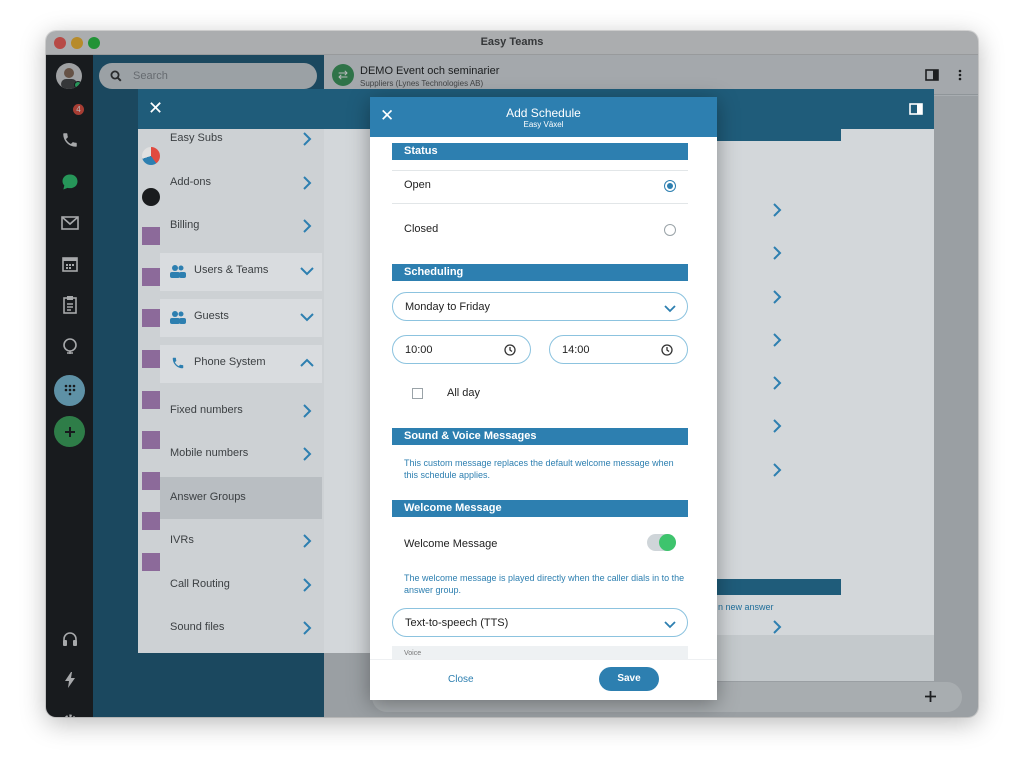 This screenshot has width=1024, height=778. Describe the element at coordinates (667, 350) in the screenshot. I see `clock-icon` at that location.